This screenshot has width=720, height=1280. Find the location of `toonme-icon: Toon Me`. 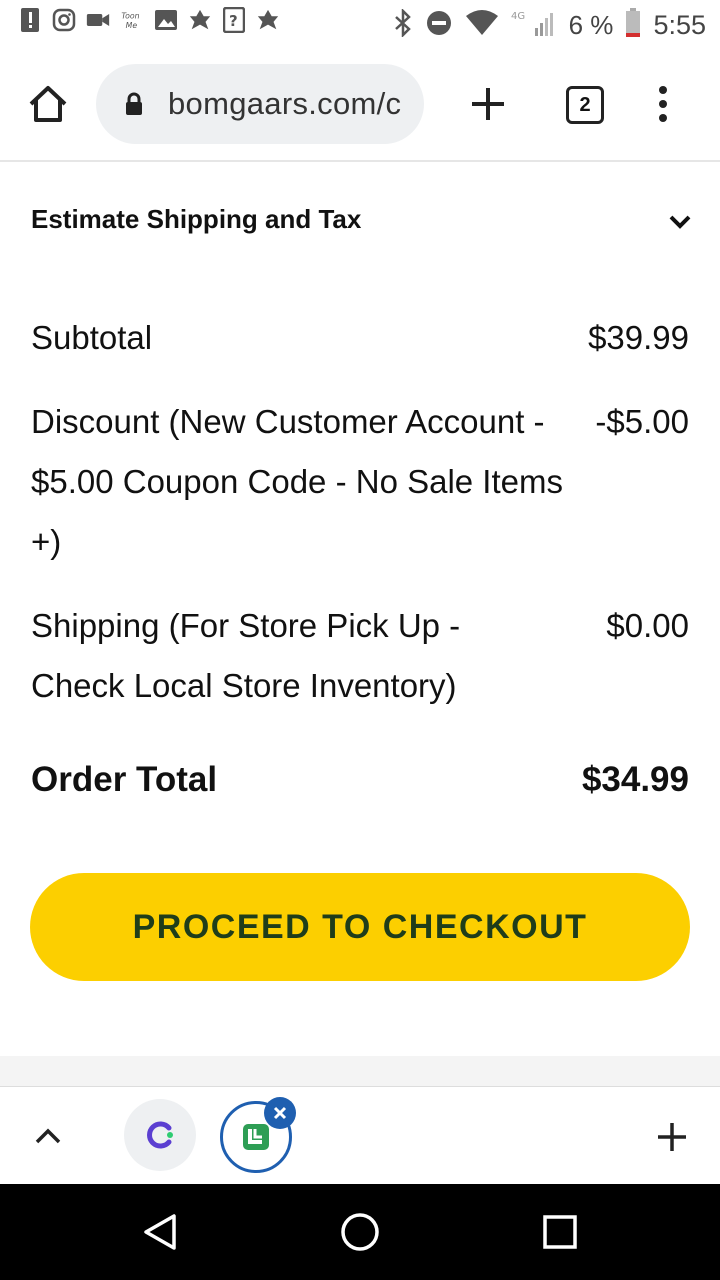

toonme-icon: Toon Me is located at coordinates (132, 20).